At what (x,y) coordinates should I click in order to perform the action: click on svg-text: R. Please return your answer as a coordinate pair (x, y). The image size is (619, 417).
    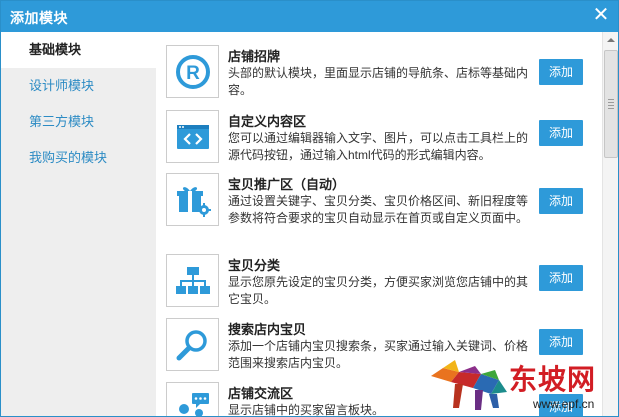
    Looking at the image, I should click on (193, 73).